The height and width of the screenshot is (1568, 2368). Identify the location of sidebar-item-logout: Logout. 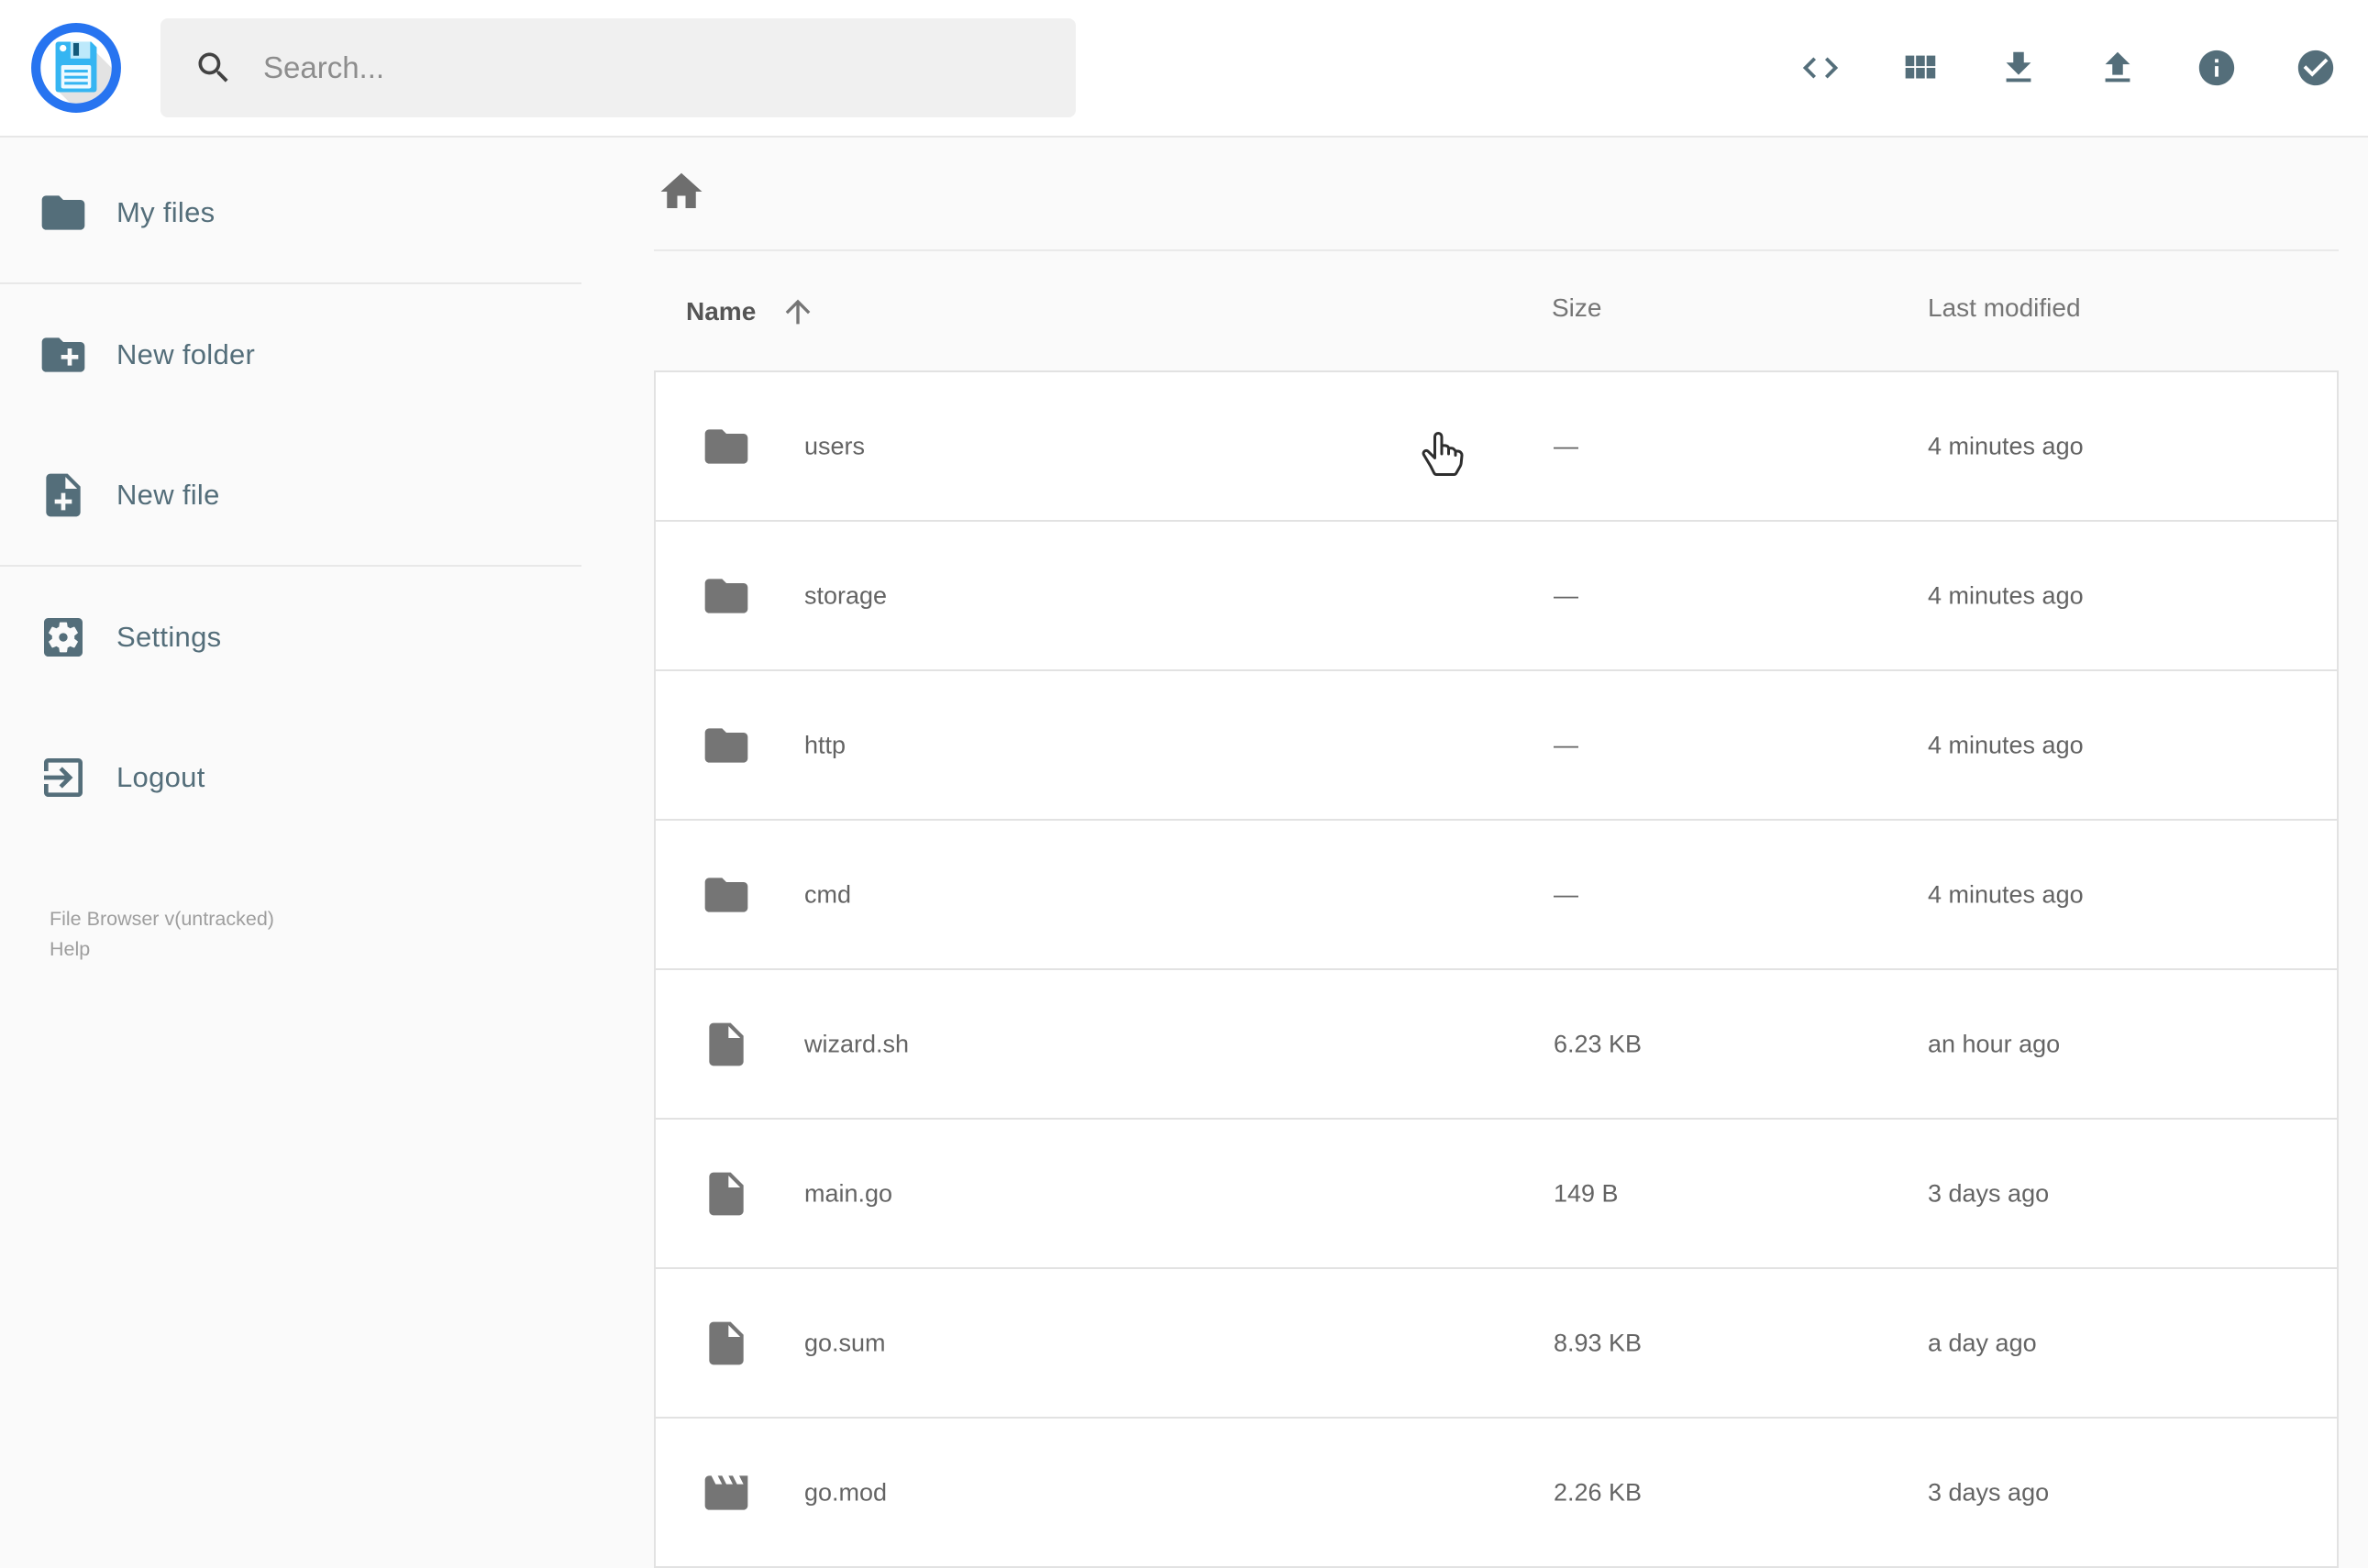
(290, 777).